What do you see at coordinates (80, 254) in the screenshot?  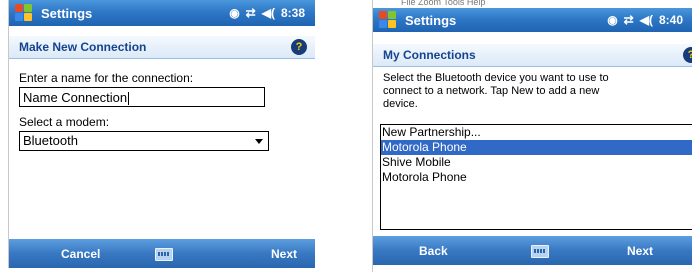 I see `cancel-button: Cancel` at bounding box center [80, 254].